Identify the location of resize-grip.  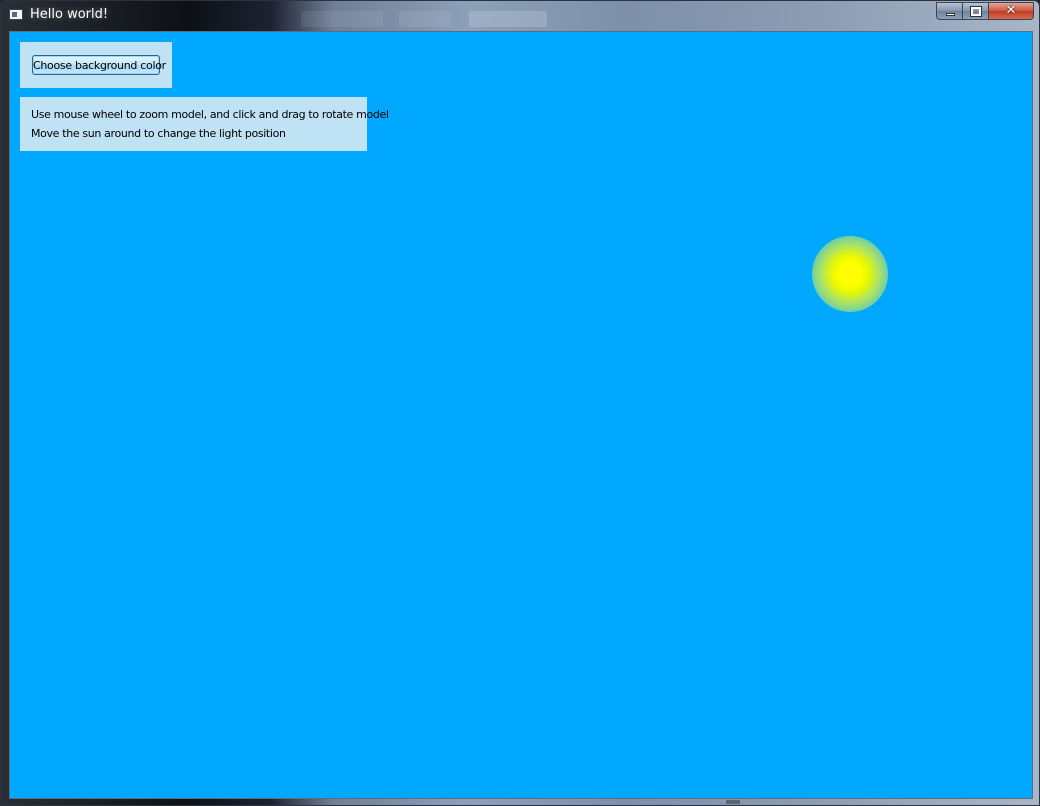
(733, 802).